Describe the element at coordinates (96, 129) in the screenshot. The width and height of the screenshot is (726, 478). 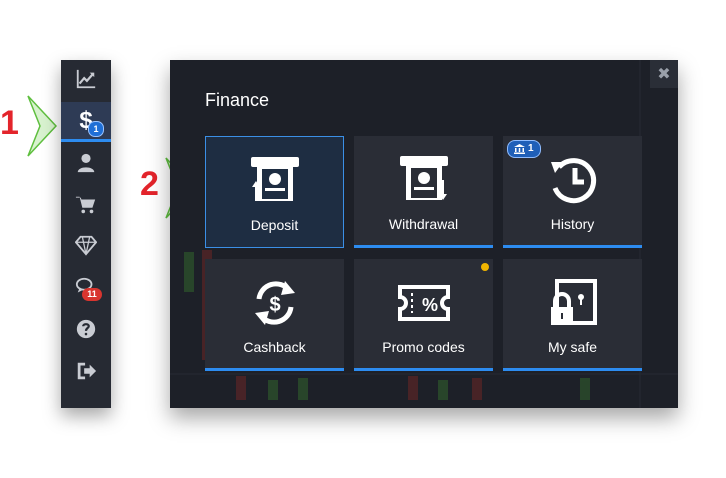
I see `finance-badge: 1` at that location.